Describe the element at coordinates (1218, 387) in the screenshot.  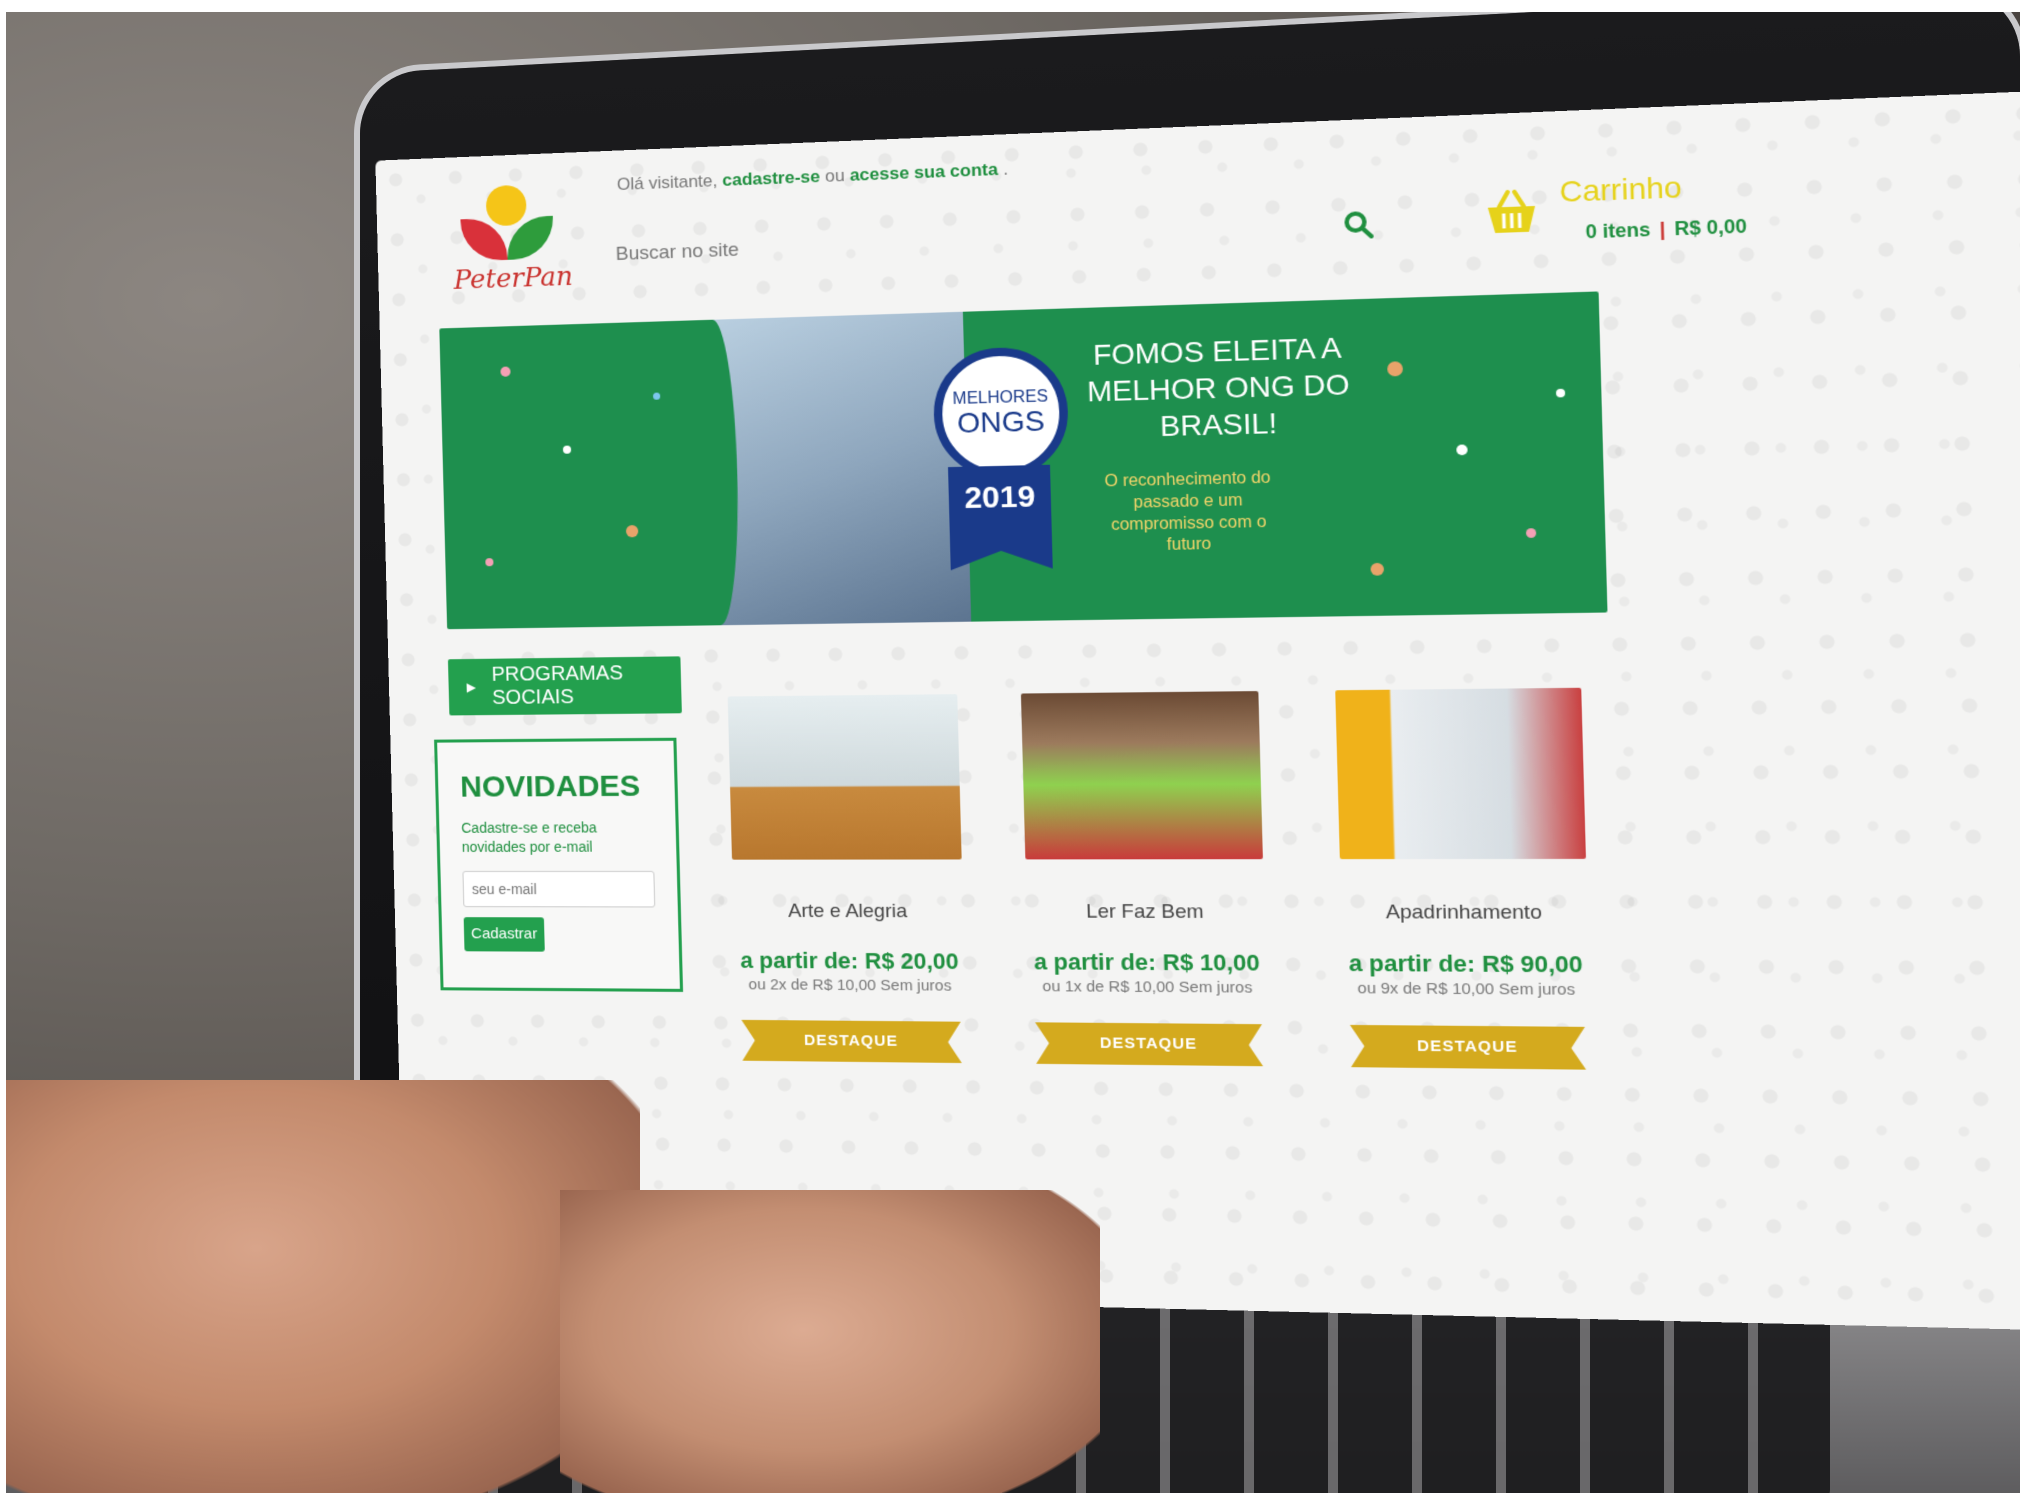
I see `banner-headline: FOMOS ELEITA A MELHOR ONG DO BRASIL!` at that location.